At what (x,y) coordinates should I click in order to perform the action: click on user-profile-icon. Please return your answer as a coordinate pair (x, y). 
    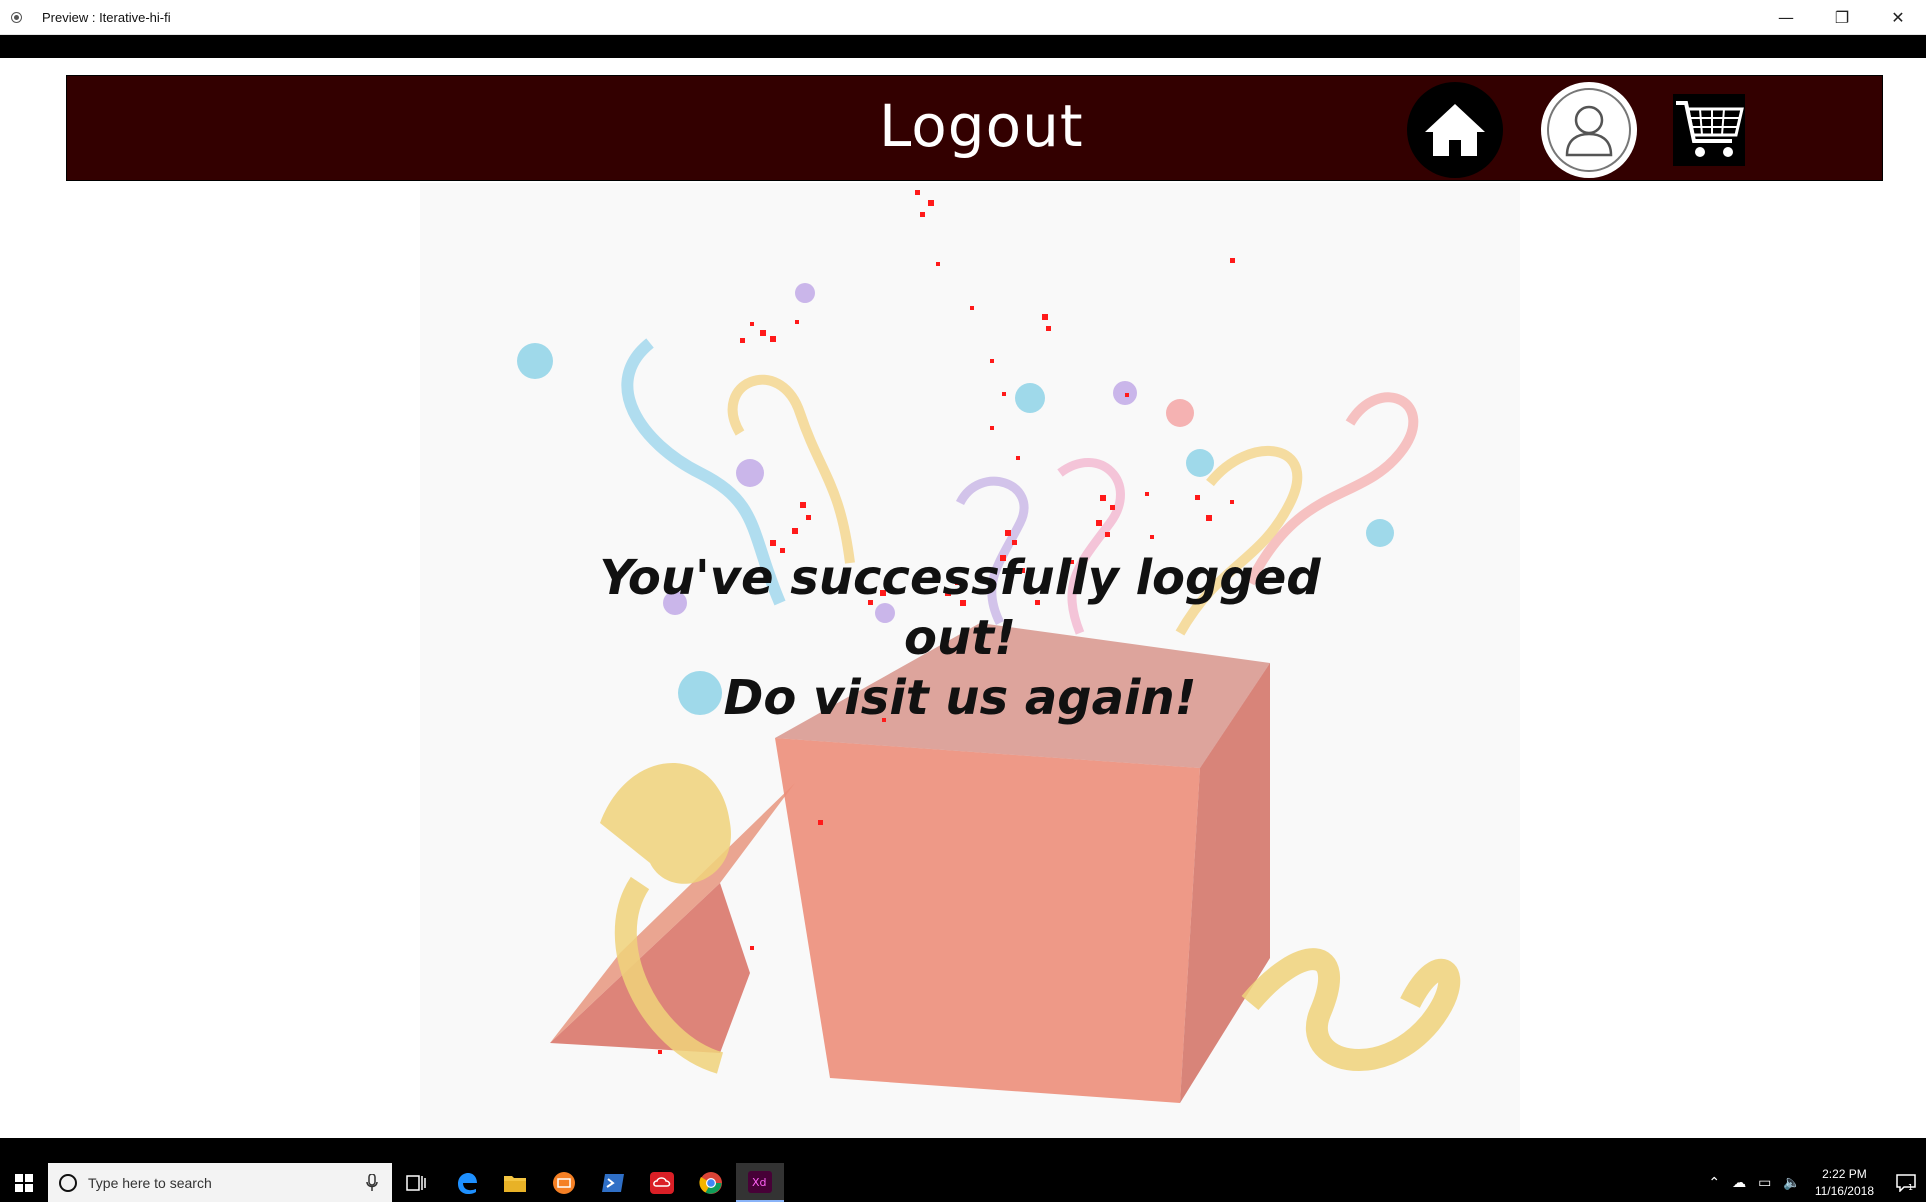
    Looking at the image, I should click on (1589, 131).